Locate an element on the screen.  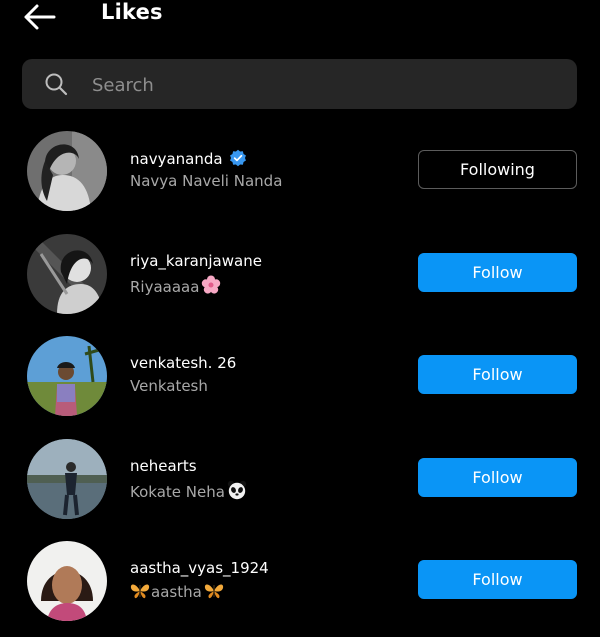
full-name: Navya Naveli Nanda is located at coordinates (206, 181).